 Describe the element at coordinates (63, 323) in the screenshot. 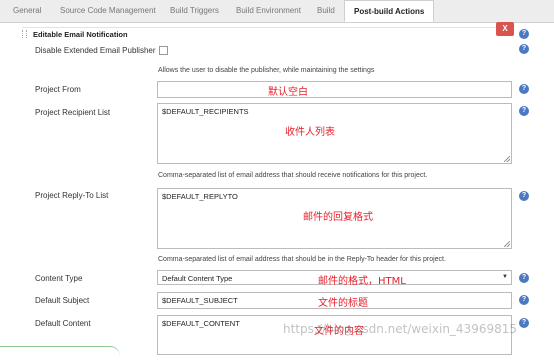

I see `default-content-label: Default Content` at that location.